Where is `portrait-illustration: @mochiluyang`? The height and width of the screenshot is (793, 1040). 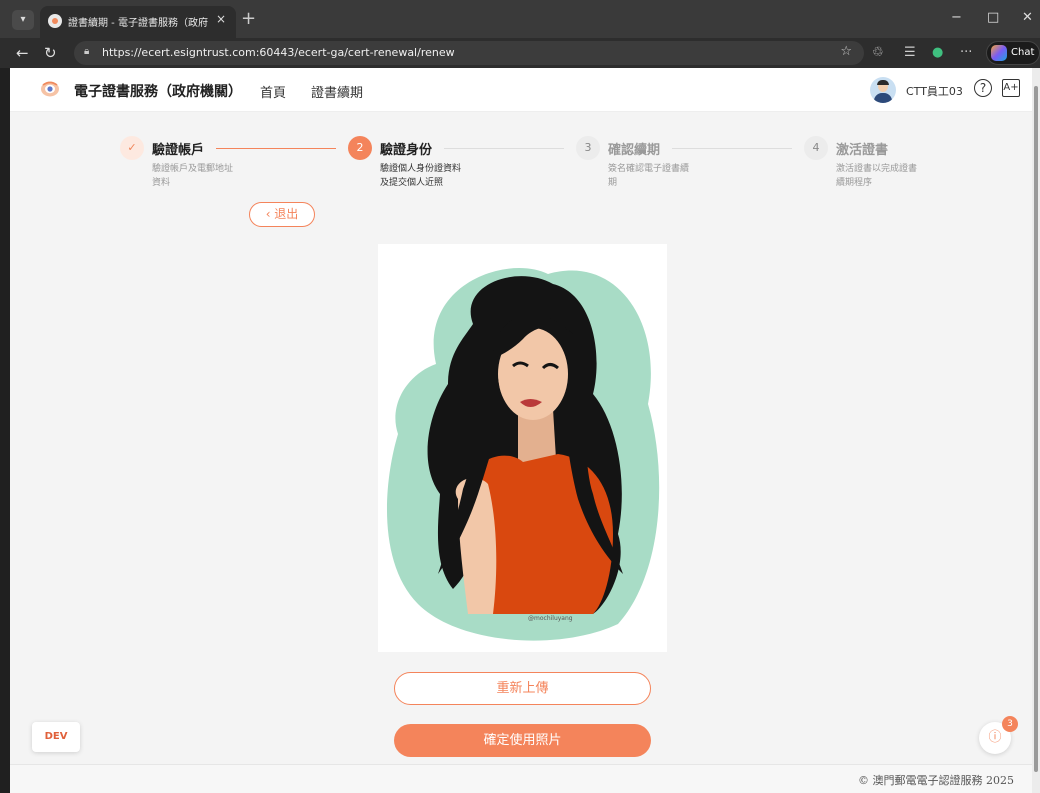 portrait-illustration: @mochiluyang is located at coordinates (523, 454).